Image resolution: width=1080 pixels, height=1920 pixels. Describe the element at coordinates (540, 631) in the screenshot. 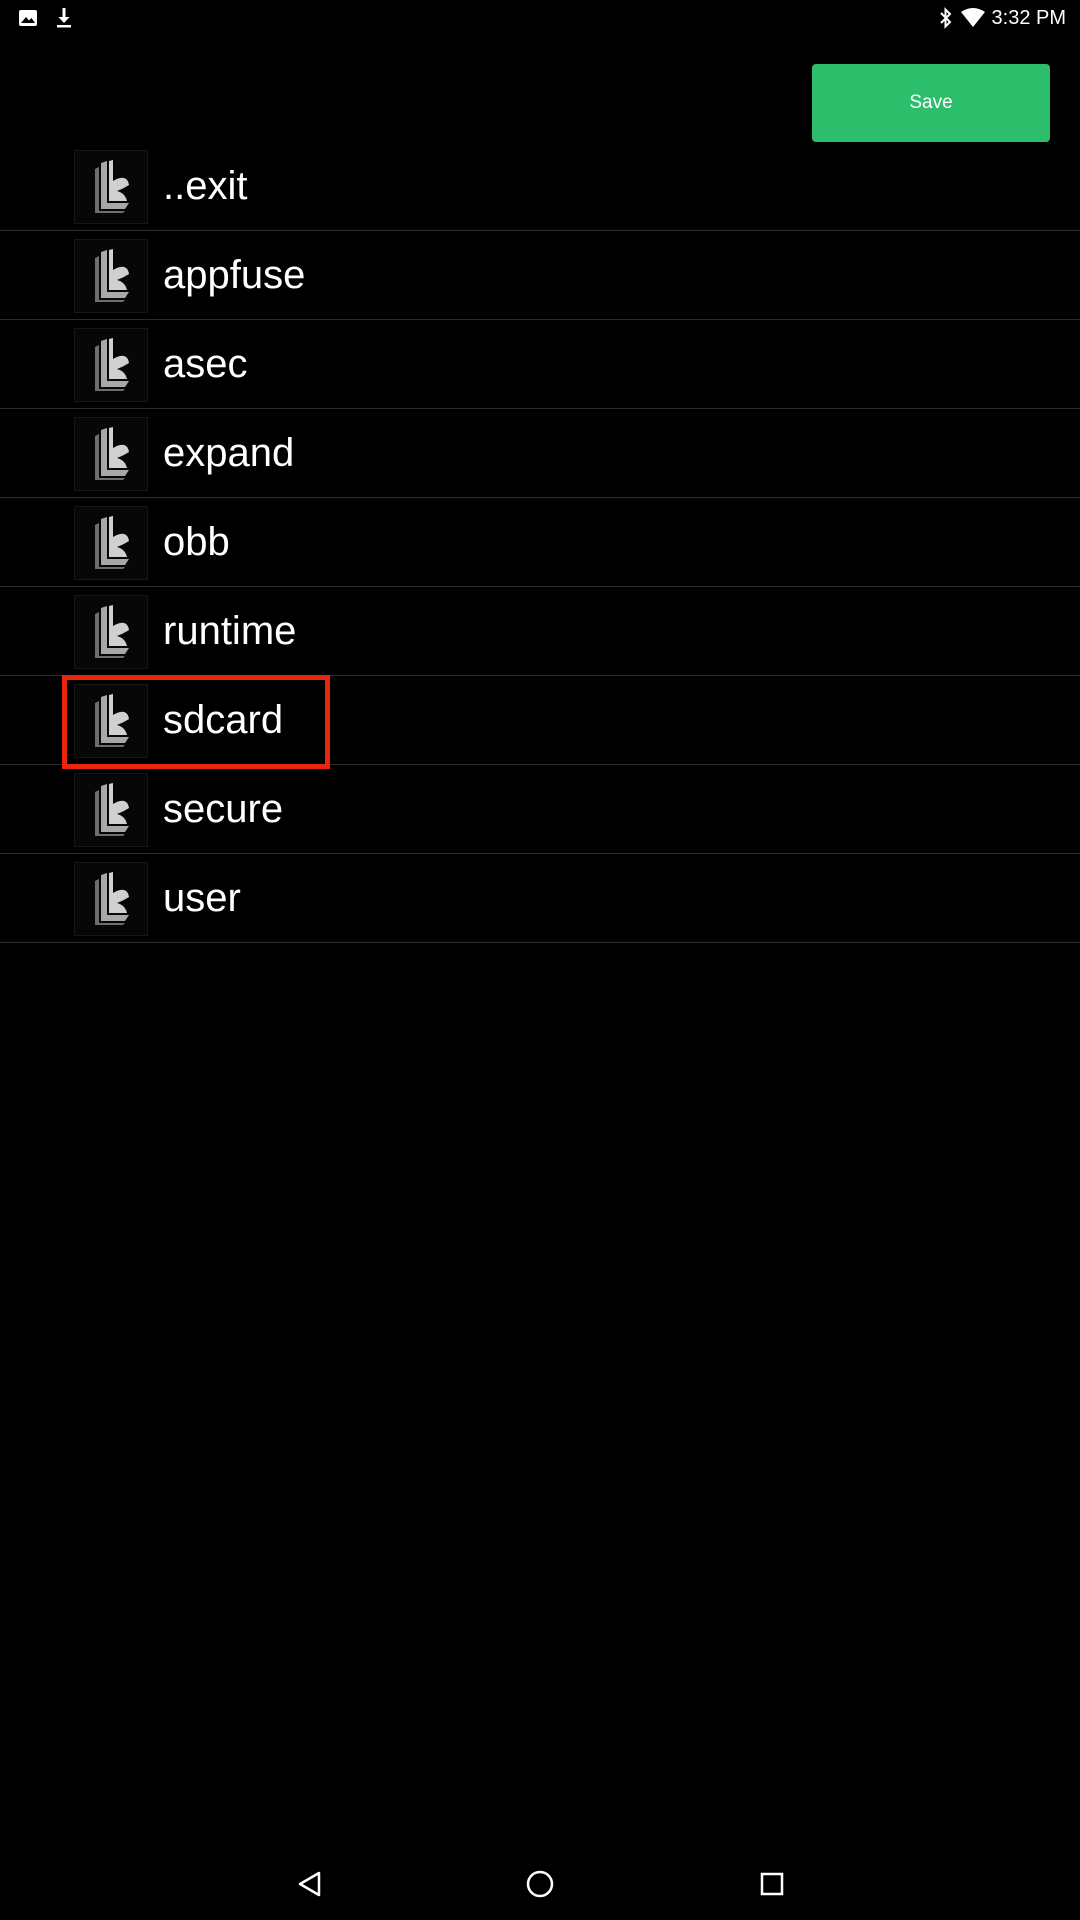

I see `list-item-runtime: runtime` at that location.